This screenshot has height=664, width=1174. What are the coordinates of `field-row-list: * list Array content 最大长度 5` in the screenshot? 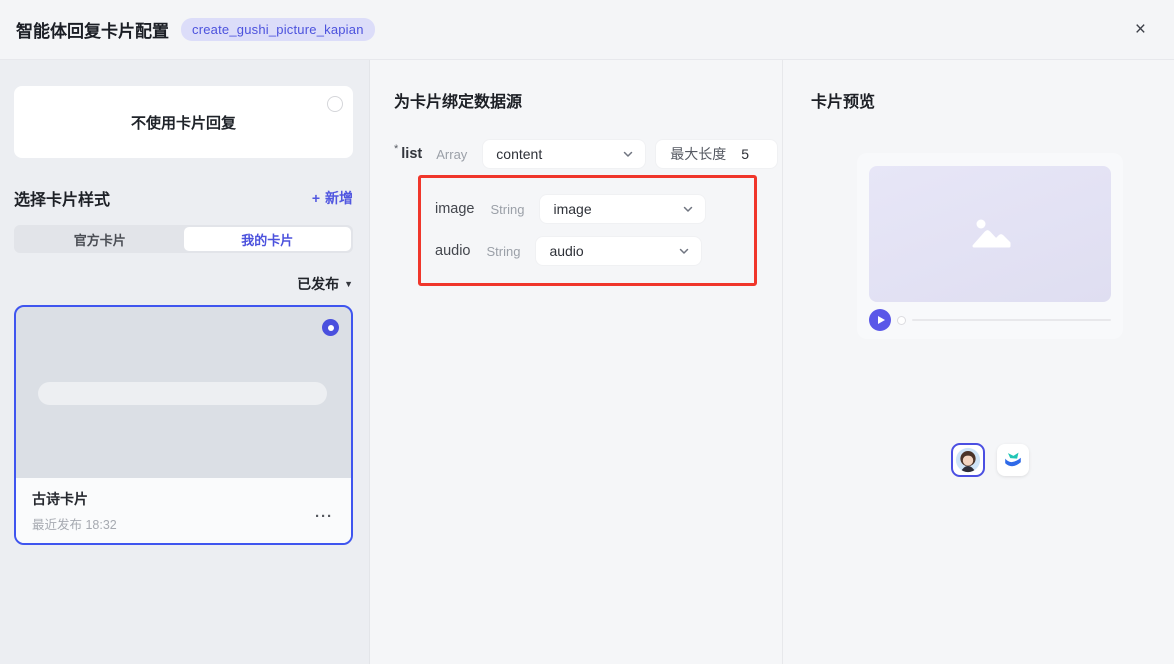 It's located at (588, 154).